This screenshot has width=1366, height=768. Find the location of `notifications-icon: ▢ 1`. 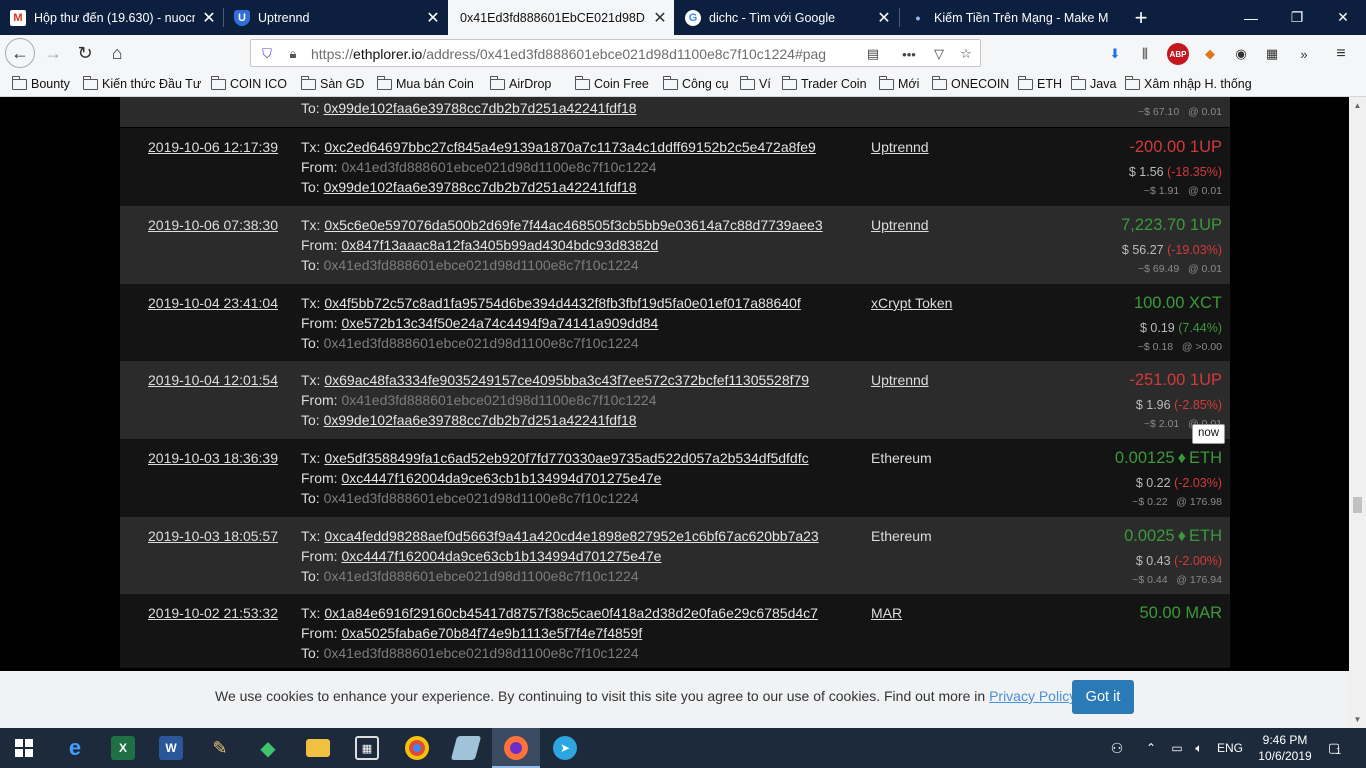

notifications-icon: ▢ 1 is located at coordinates (1334, 748).